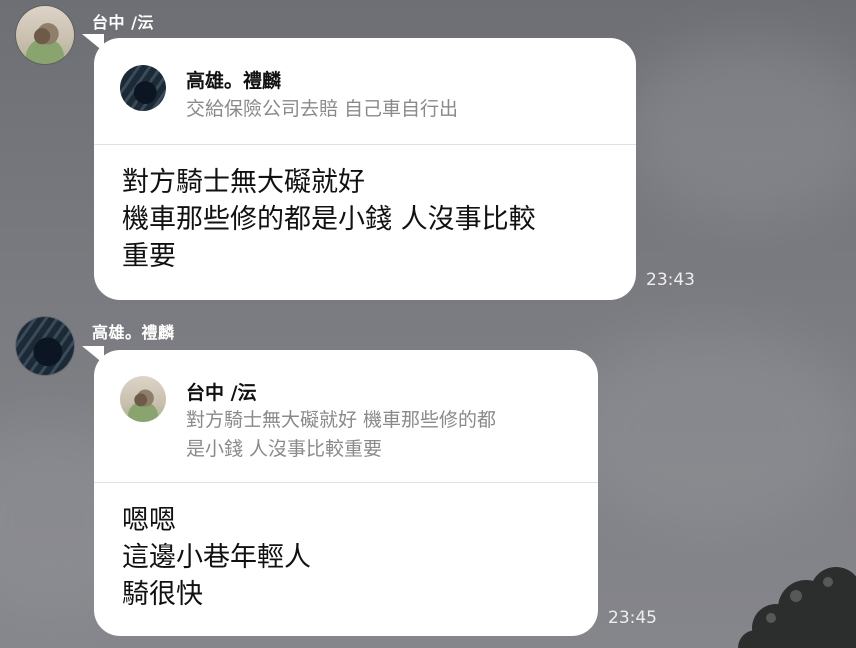  I want to click on message-text-line: 這邊小巷年輕人, so click(216, 557).